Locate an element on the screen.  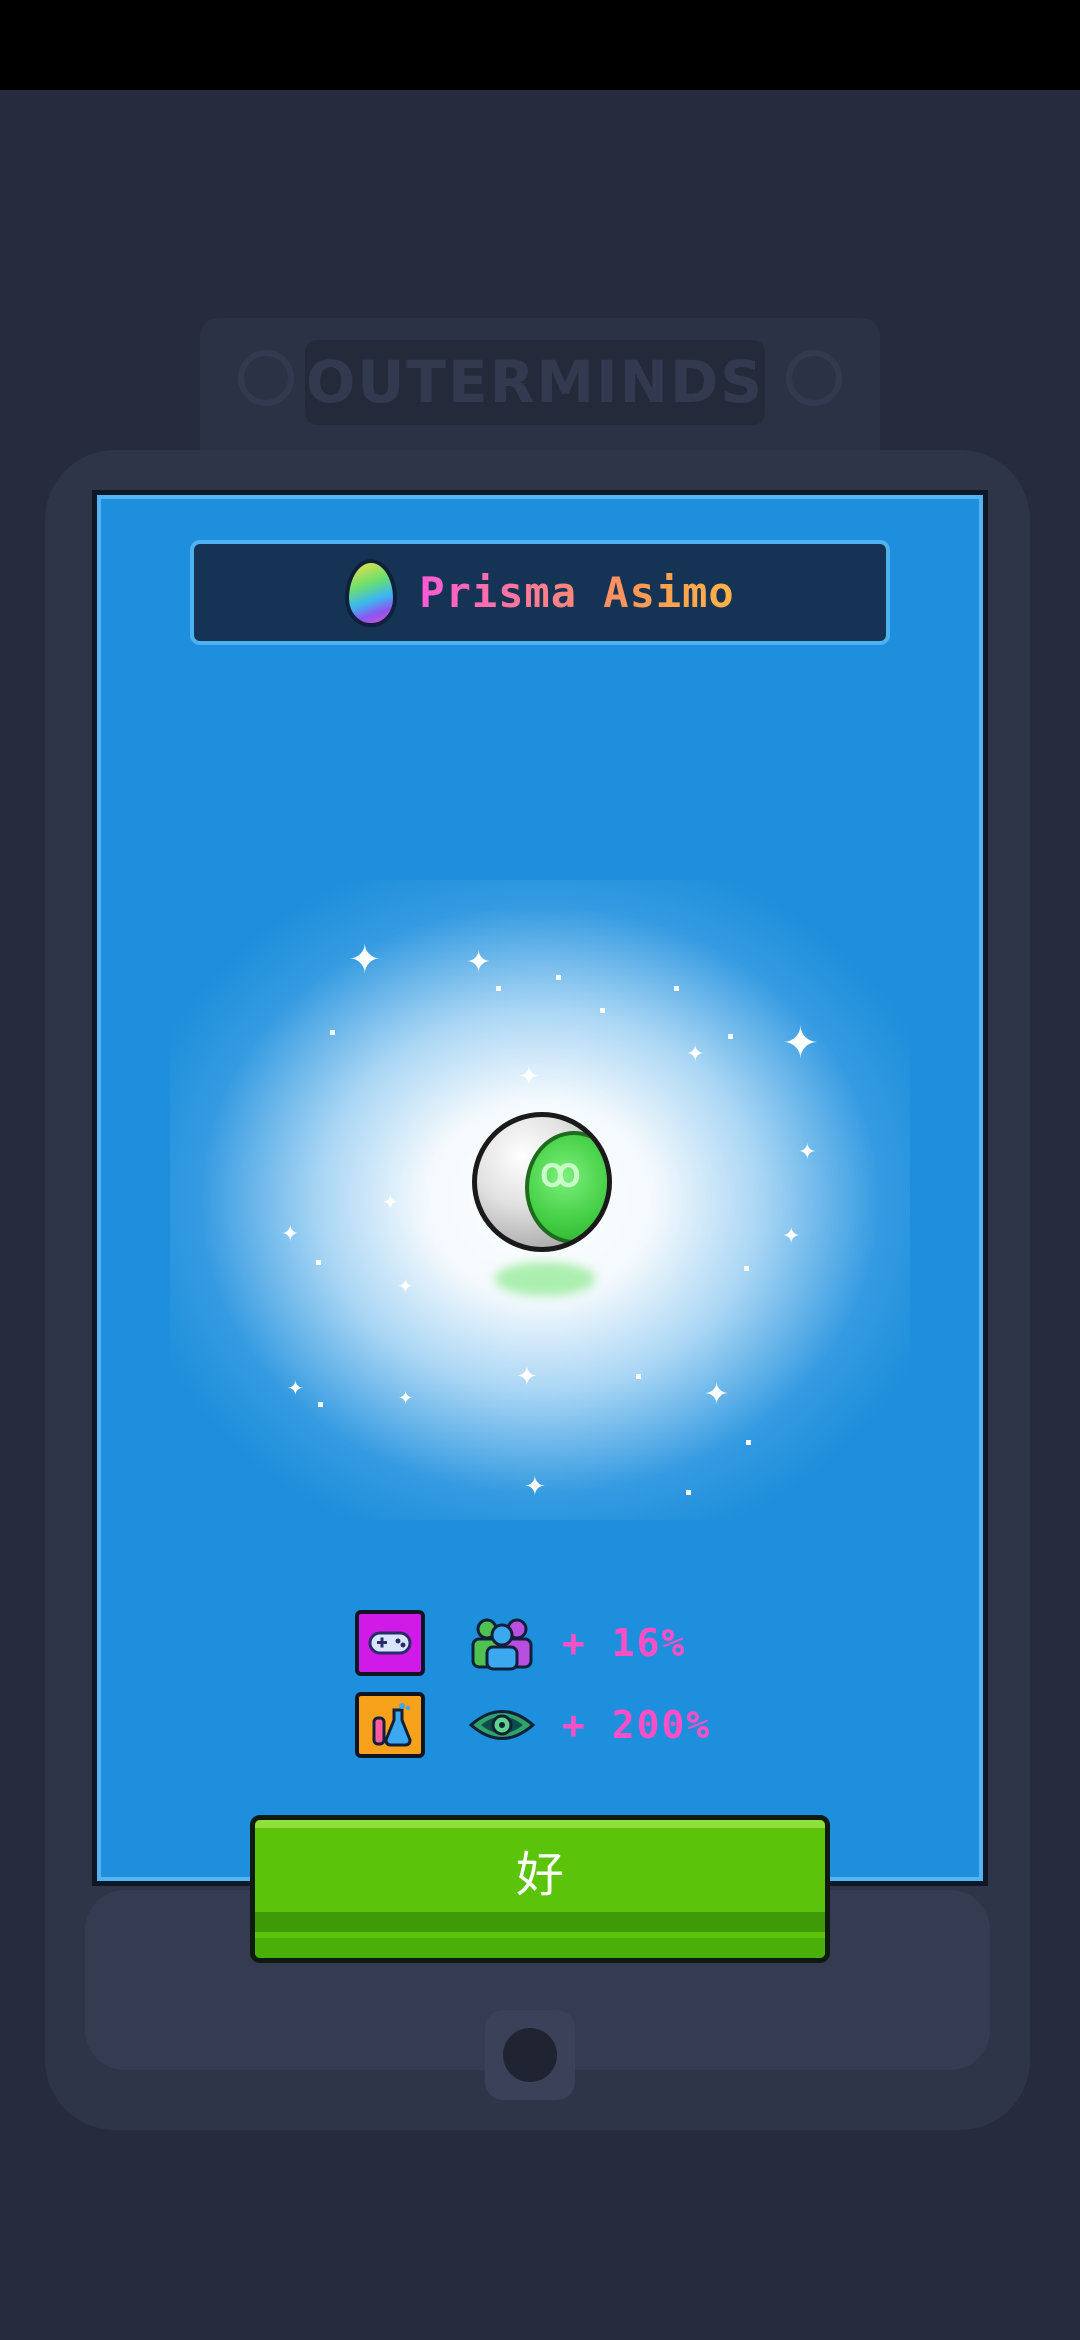
button-shade is located at coordinates (540, 1922).